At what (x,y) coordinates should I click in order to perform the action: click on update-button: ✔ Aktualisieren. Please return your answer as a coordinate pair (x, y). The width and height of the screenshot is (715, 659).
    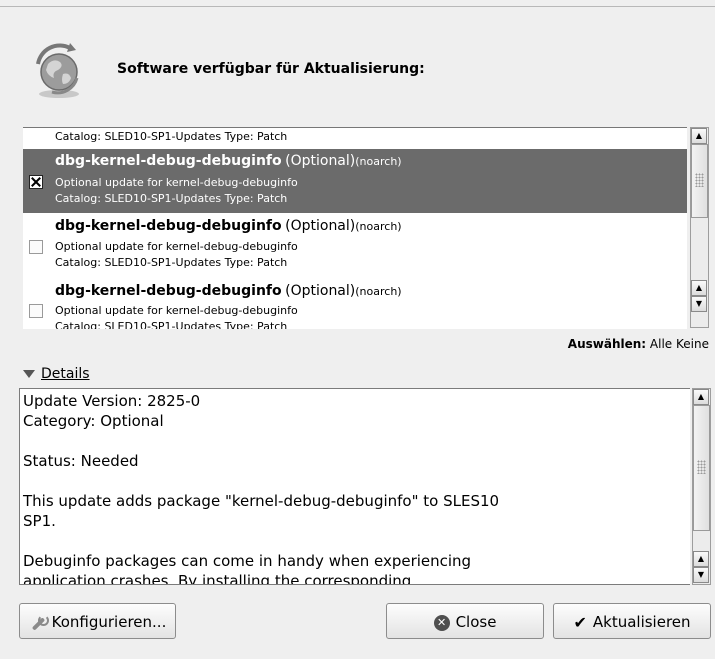
    Looking at the image, I should click on (632, 621).